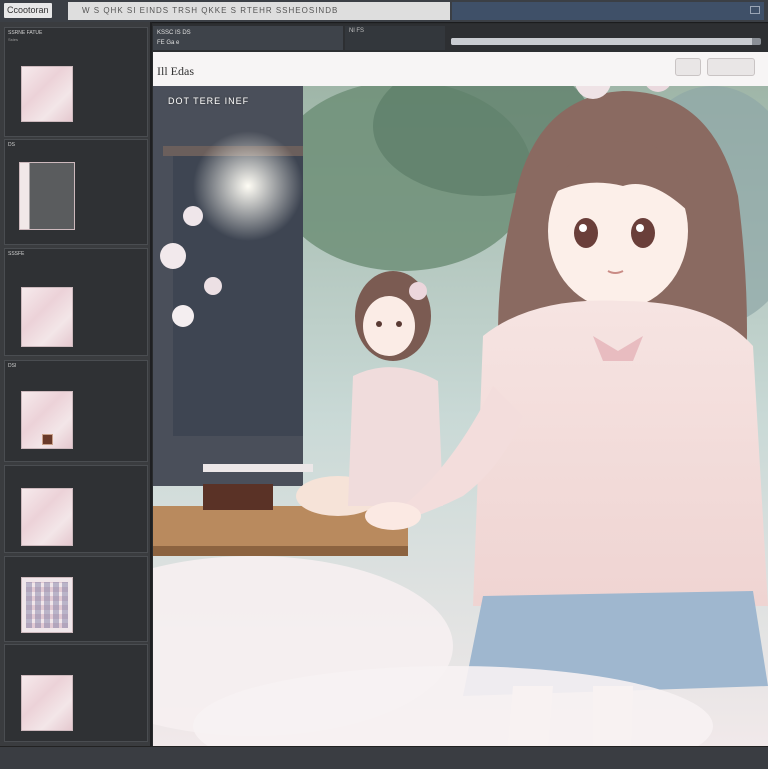 This screenshot has height=769, width=768. I want to click on mini-grid-preview, so click(47, 605).